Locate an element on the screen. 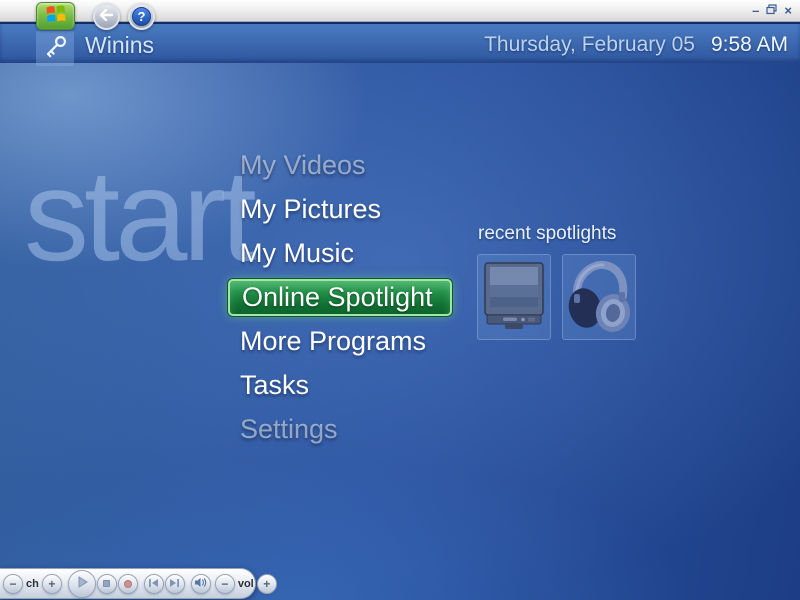 This screenshot has width=800, height=600. speaker-icon is located at coordinates (200, 583).